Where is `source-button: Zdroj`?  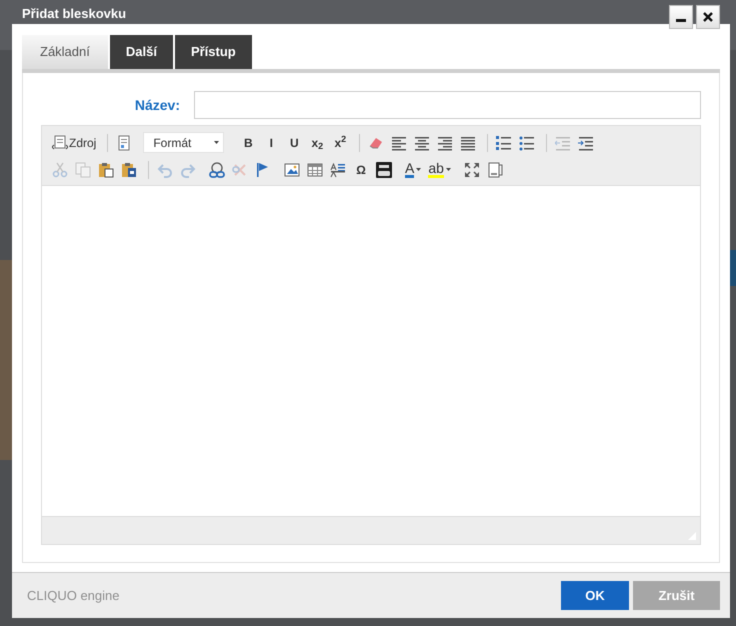
source-button: Zdroj is located at coordinates (74, 142).